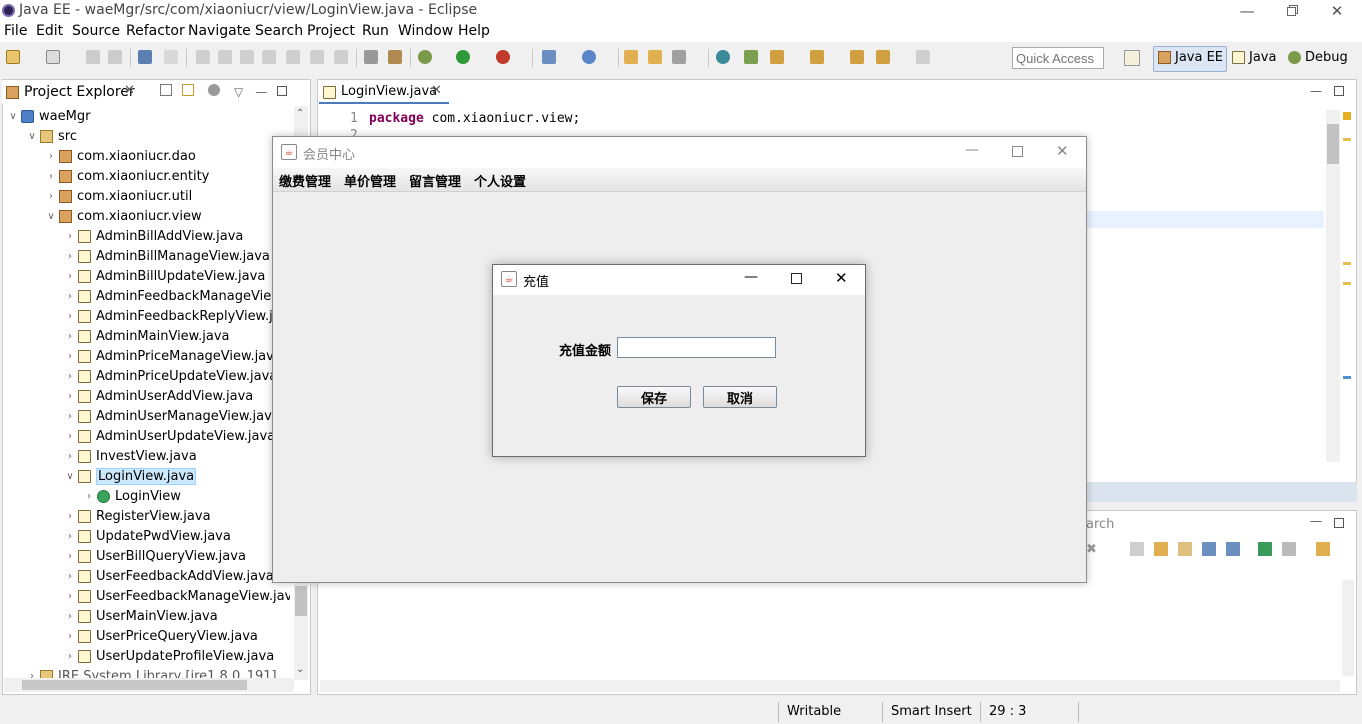  What do you see at coordinates (1339, 523) in the screenshot?
I see `bottom-maximize-icon` at bounding box center [1339, 523].